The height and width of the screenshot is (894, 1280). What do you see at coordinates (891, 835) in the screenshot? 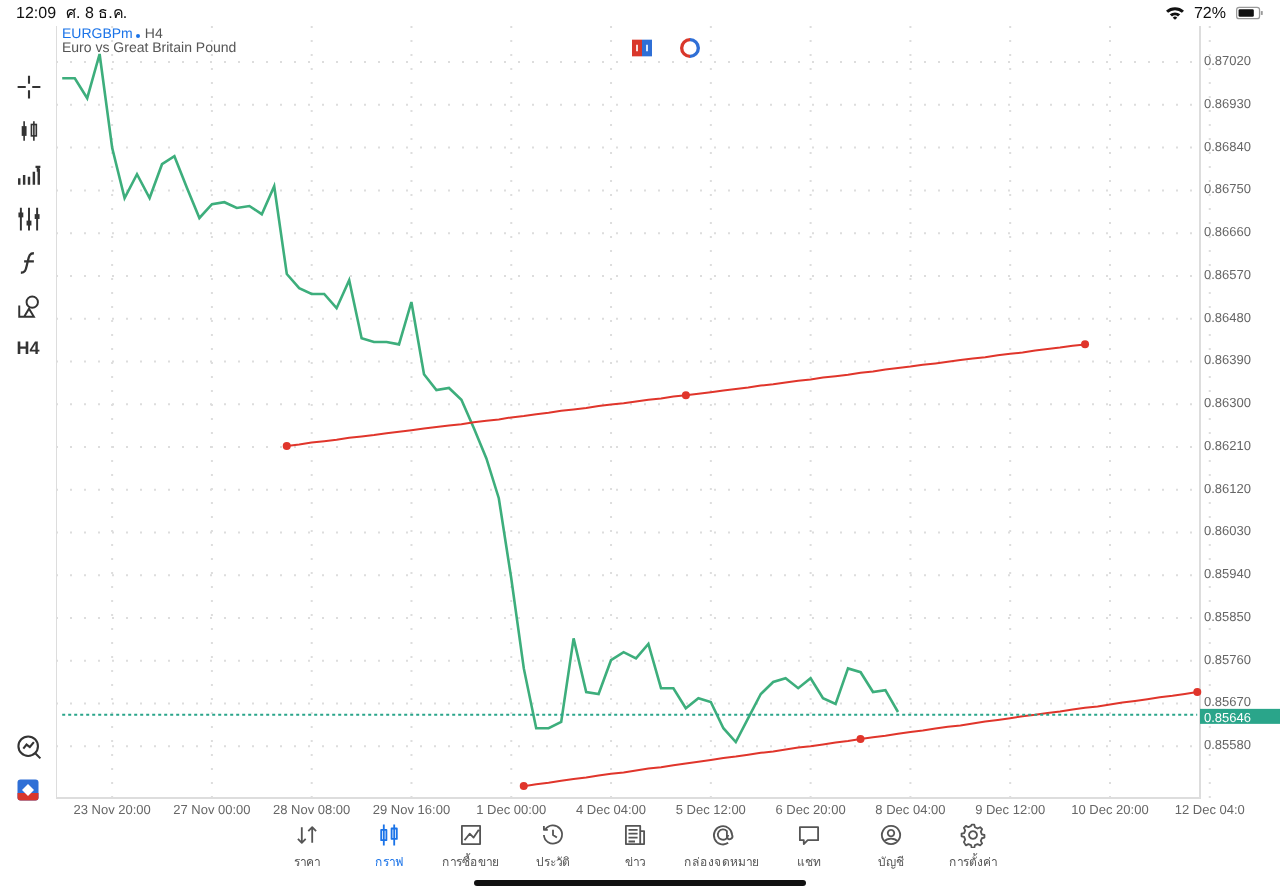
I see `person-icon` at bounding box center [891, 835].